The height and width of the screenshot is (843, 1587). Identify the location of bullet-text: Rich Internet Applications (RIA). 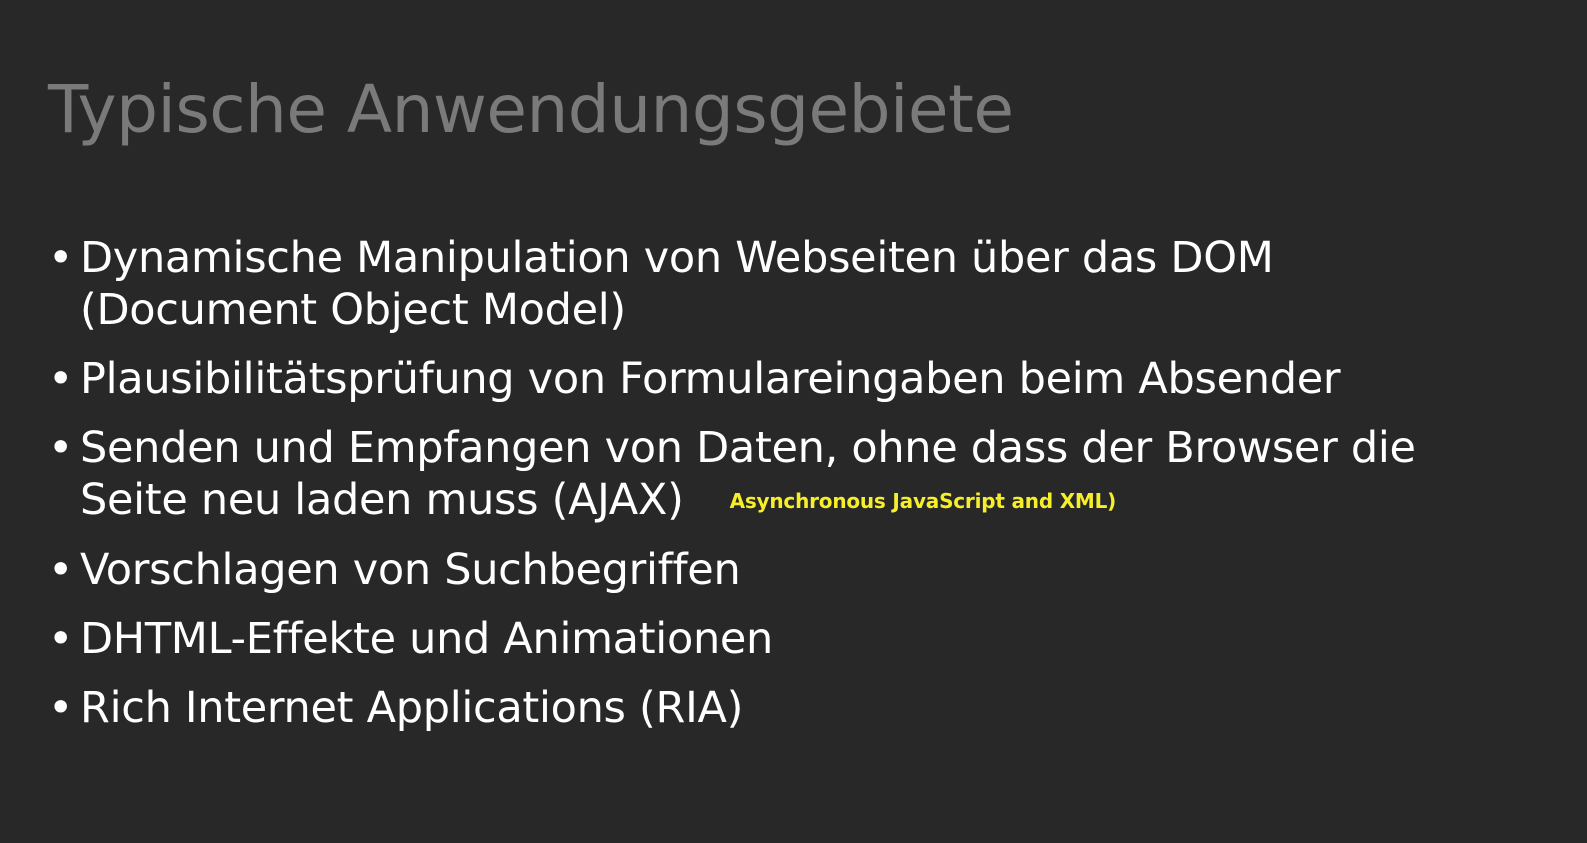
(412, 708).